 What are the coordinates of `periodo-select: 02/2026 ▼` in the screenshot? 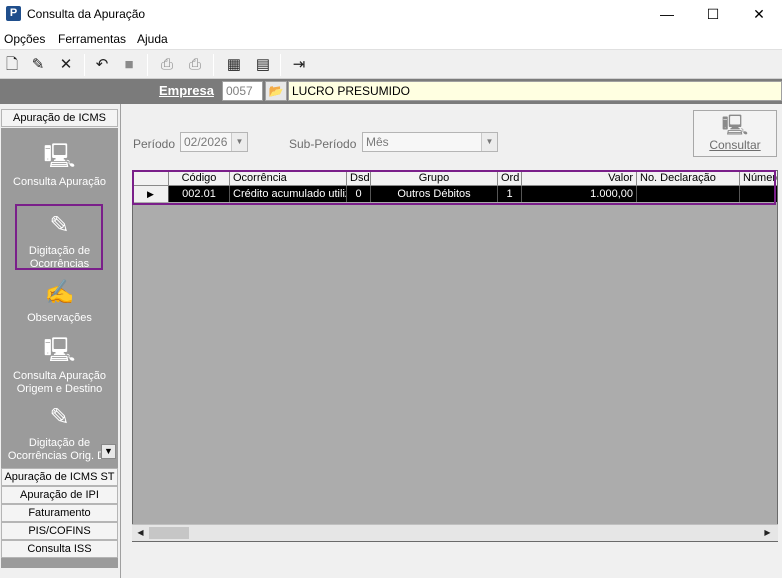 It's located at (214, 142).